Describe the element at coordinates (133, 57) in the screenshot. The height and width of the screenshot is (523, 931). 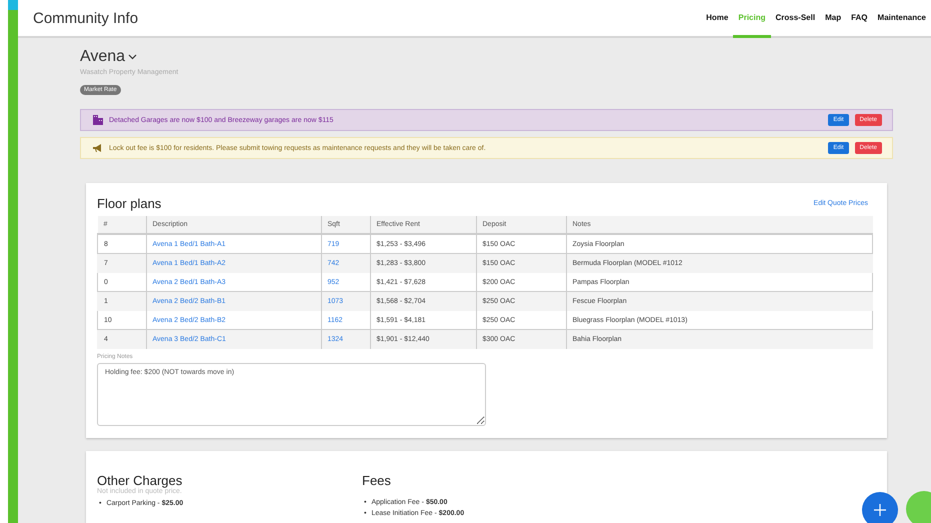
I see `chevron-down-icon` at that location.